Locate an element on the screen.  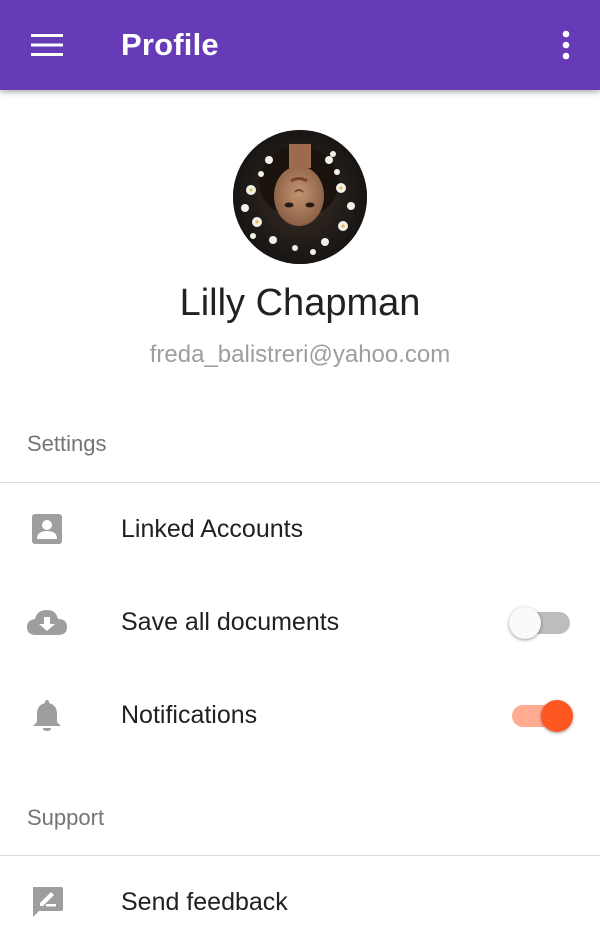
save-documents-item: Save all documents is located at coordinates (300, 622).